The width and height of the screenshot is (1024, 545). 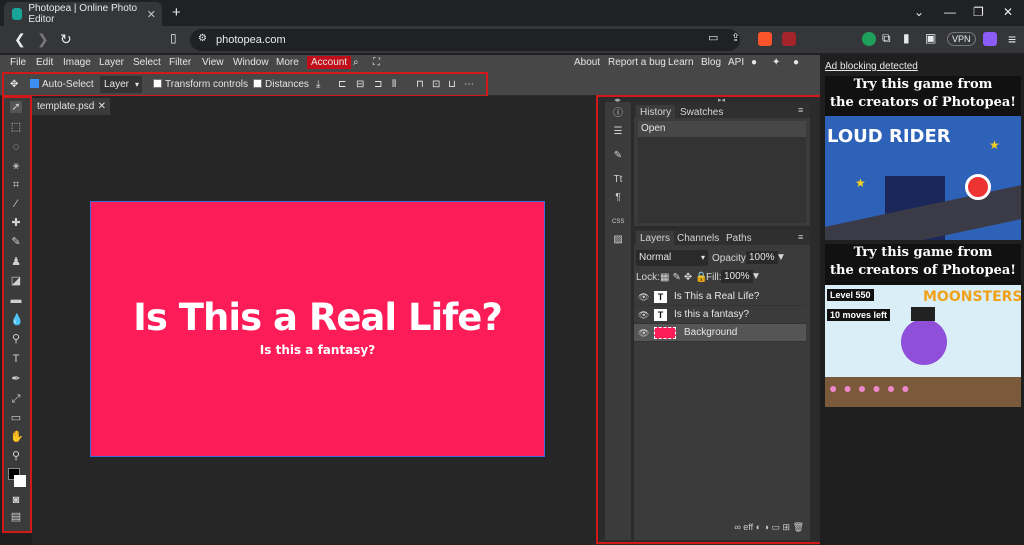 What do you see at coordinates (376, 62) in the screenshot?
I see `fullscreen-icon: ⛶` at bounding box center [376, 62].